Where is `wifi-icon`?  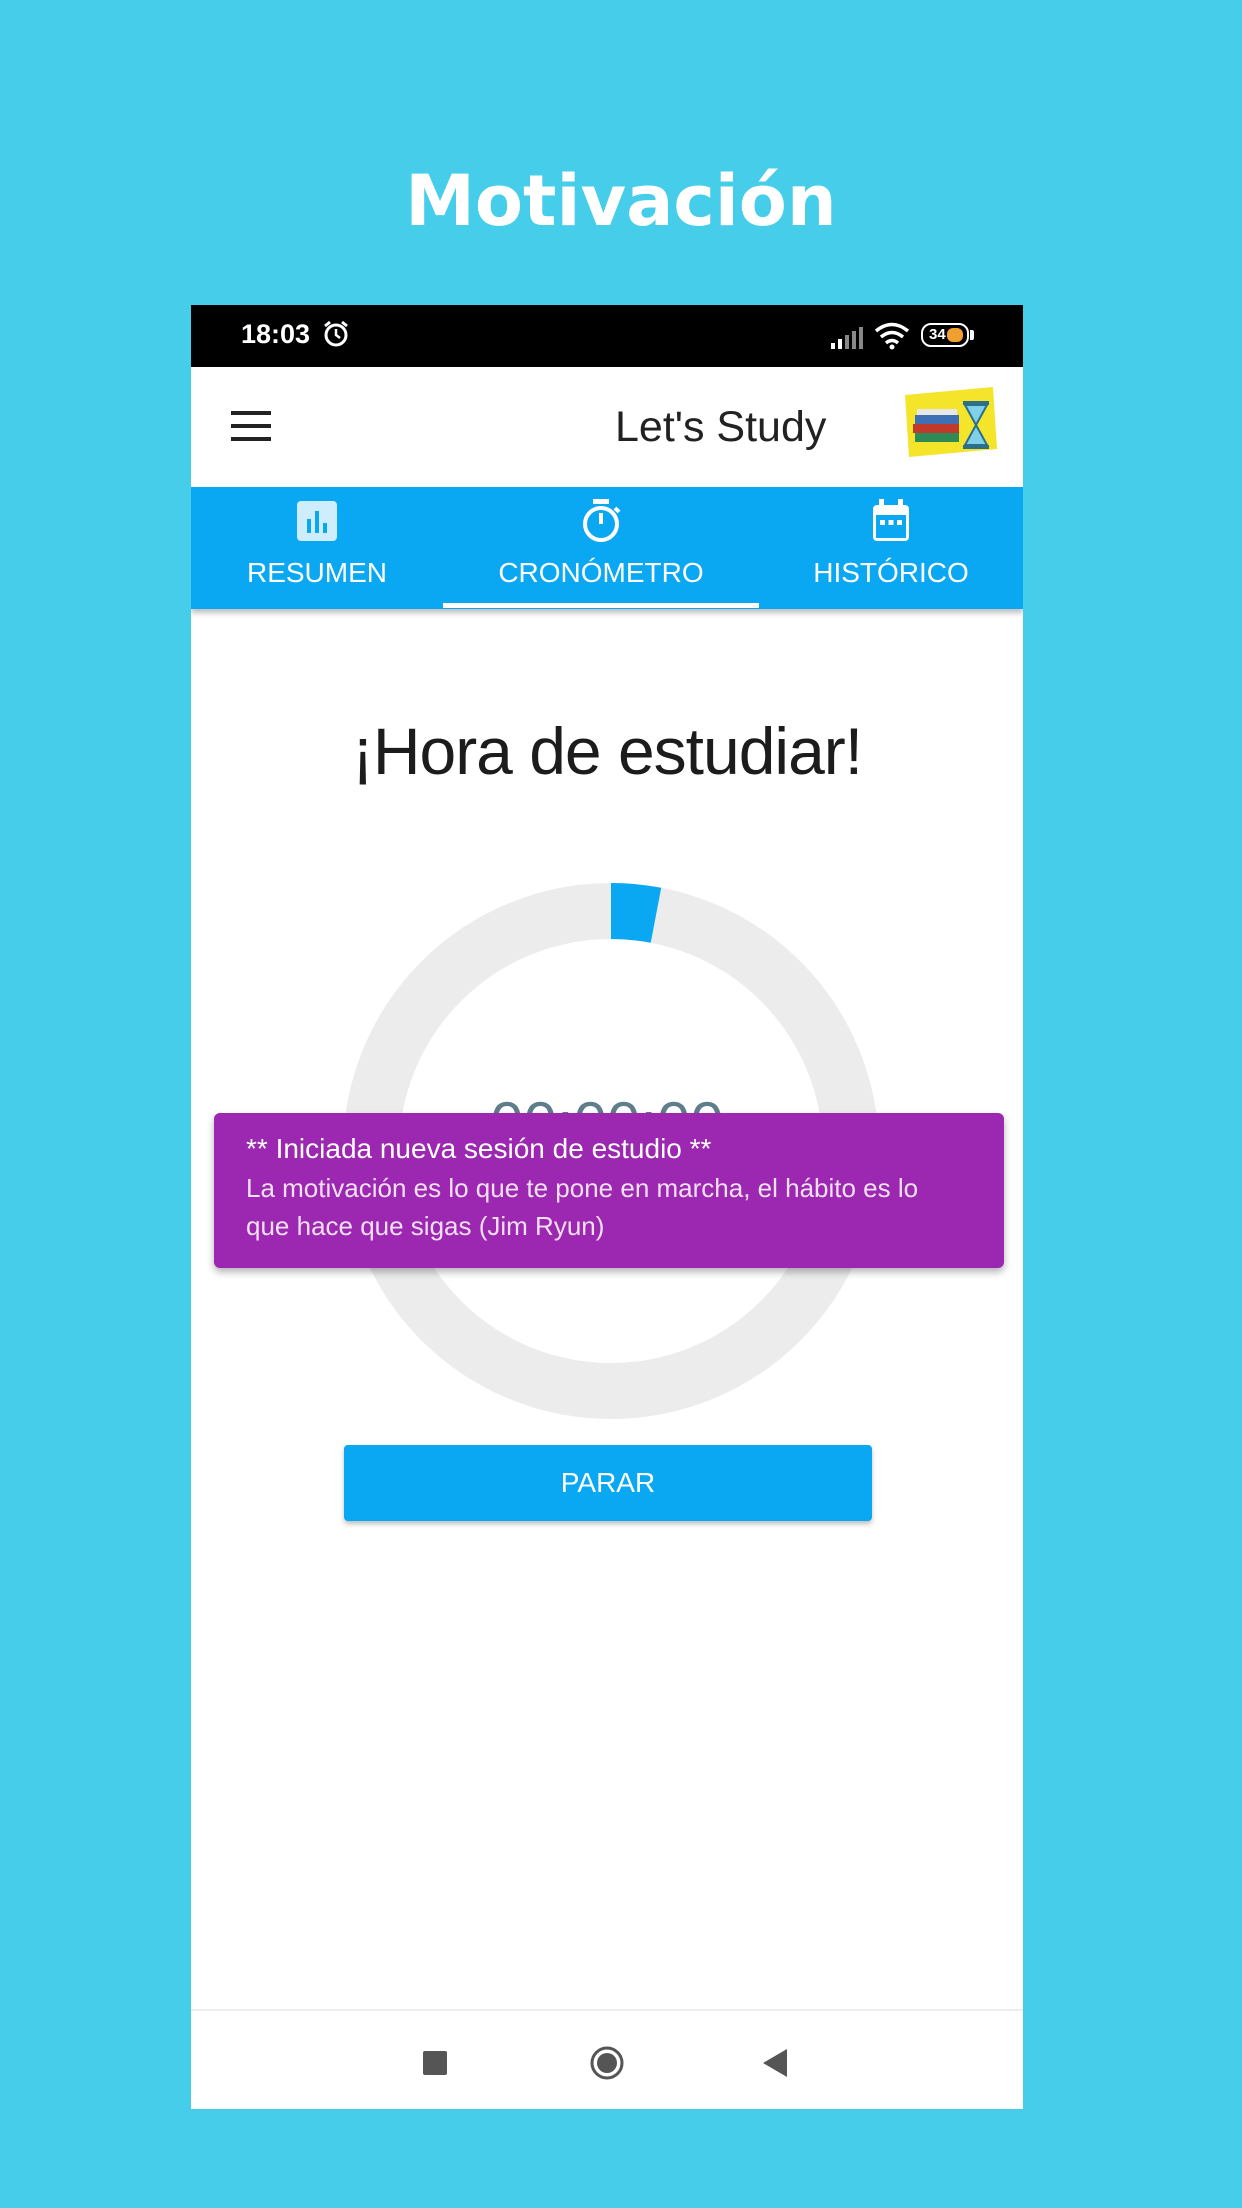
wifi-icon is located at coordinates (892, 336).